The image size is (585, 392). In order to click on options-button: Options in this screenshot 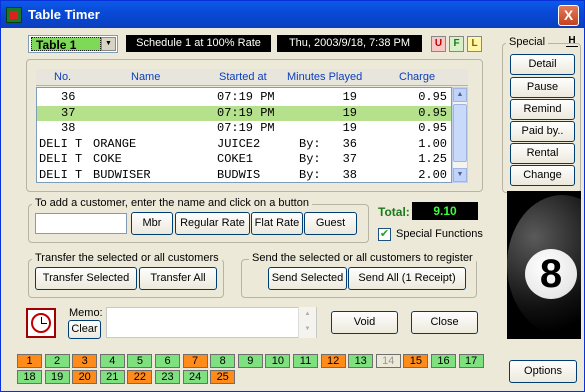, I will do `click(543, 371)`.